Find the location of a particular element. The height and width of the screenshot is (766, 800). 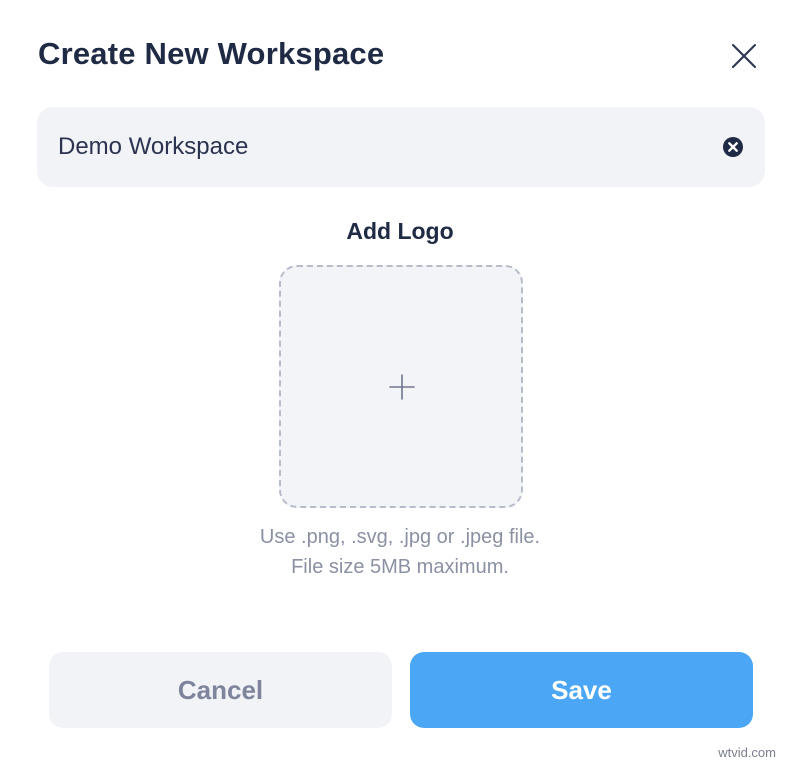

clear-input-button is located at coordinates (733, 147).